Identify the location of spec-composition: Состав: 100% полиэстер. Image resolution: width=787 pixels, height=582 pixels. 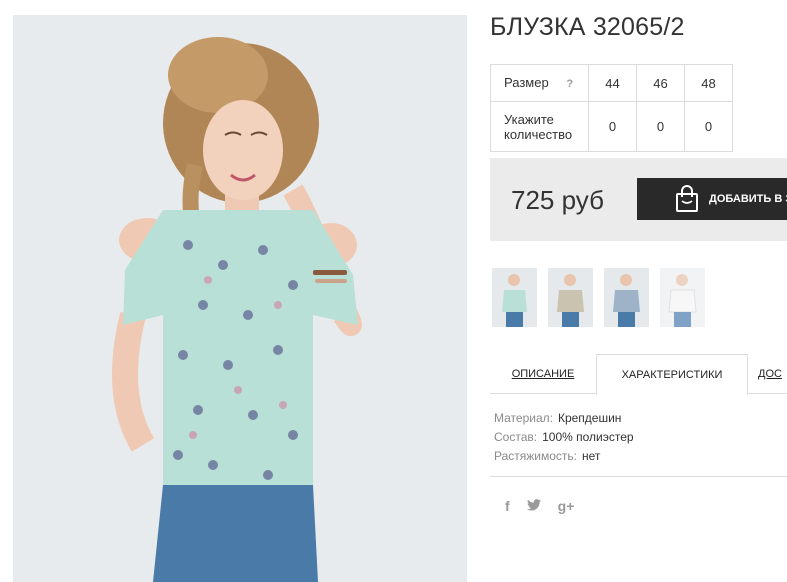
(564, 437).